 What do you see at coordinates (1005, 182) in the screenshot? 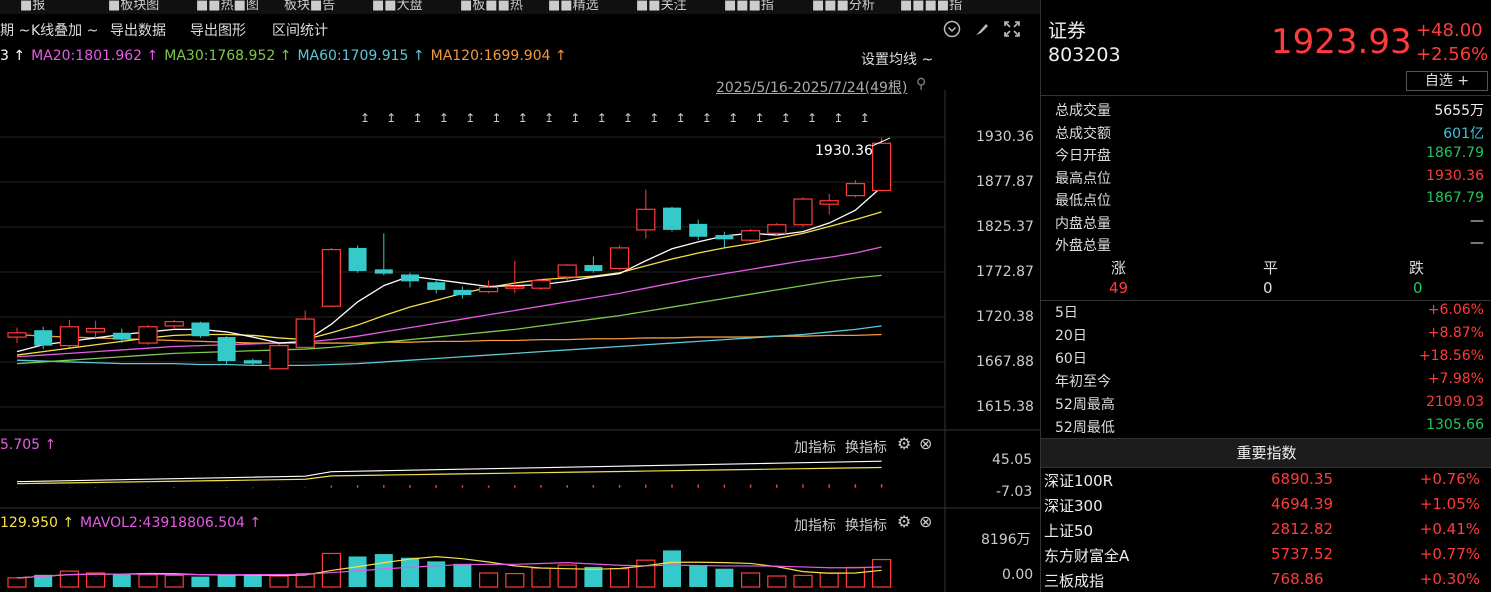
I see `price-axis-label: 1877.87` at bounding box center [1005, 182].